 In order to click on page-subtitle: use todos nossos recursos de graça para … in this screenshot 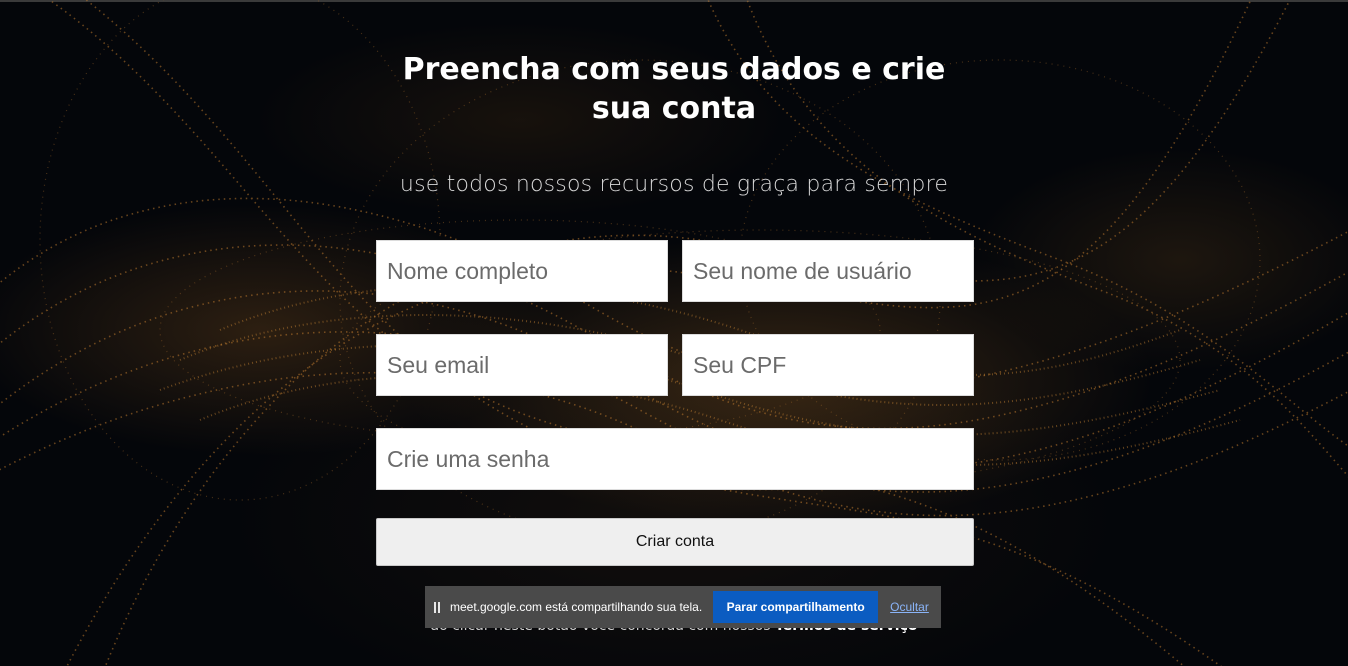, I will do `click(674, 184)`.